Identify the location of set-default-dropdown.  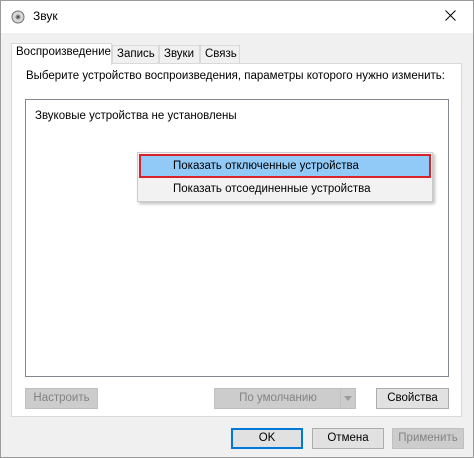
(347, 398).